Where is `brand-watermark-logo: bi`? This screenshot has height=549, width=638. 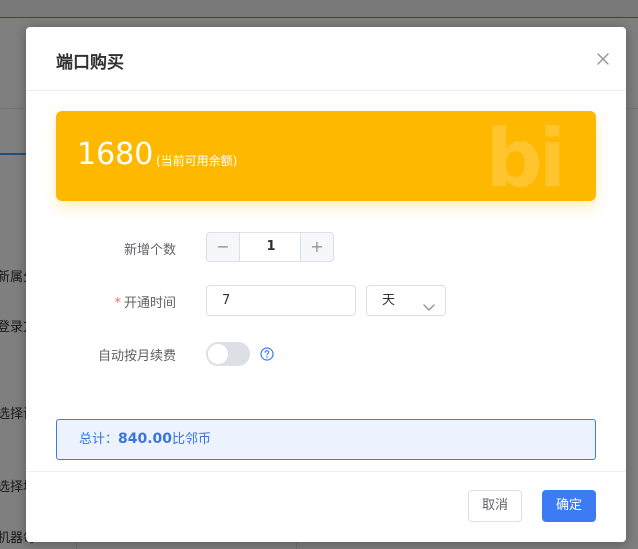 brand-watermark-logo: bi is located at coordinates (525, 156).